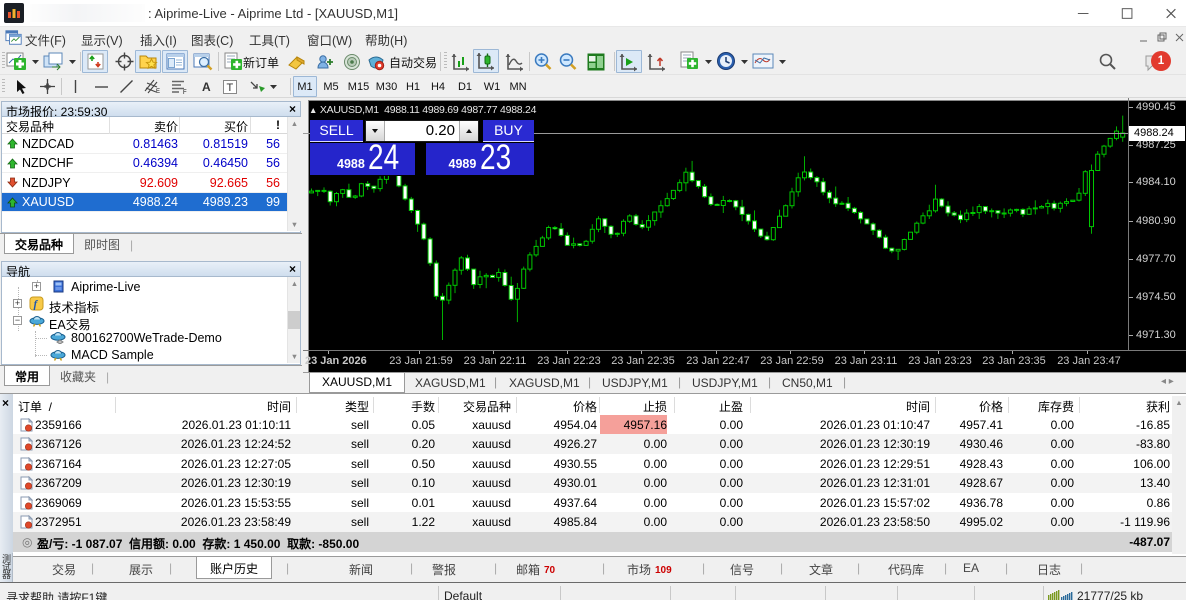 This screenshot has width=1186, height=600. What do you see at coordinates (206, 87) in the screenshot?
I see `svg-text: A` at bounding box center [206, 87].